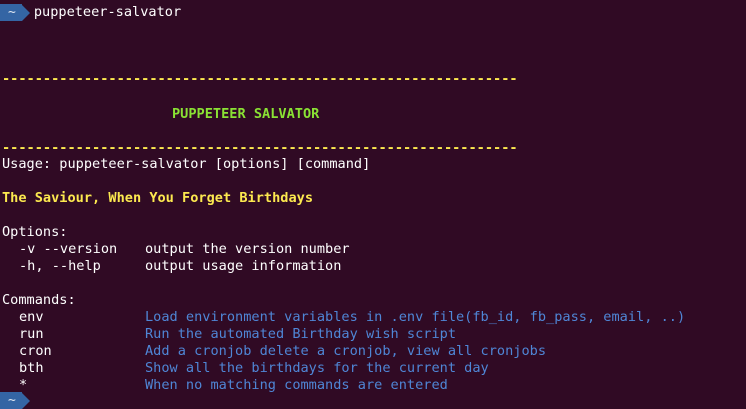  What do you see at coordinates (35, 232) in the screenshot?
I see `options-header: Options:` at bounding box center [35, 232].